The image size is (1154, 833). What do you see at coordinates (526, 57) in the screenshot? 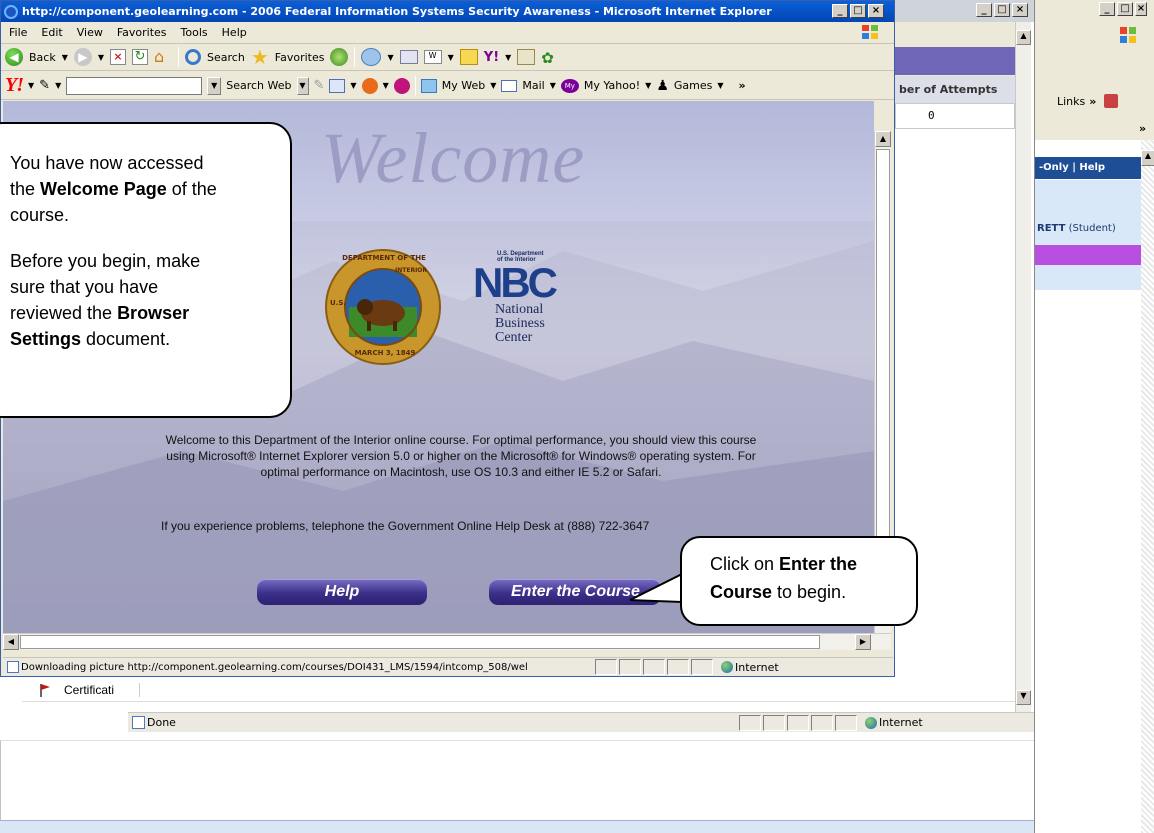
I see `research-icon` at bounding box center [526, 57].